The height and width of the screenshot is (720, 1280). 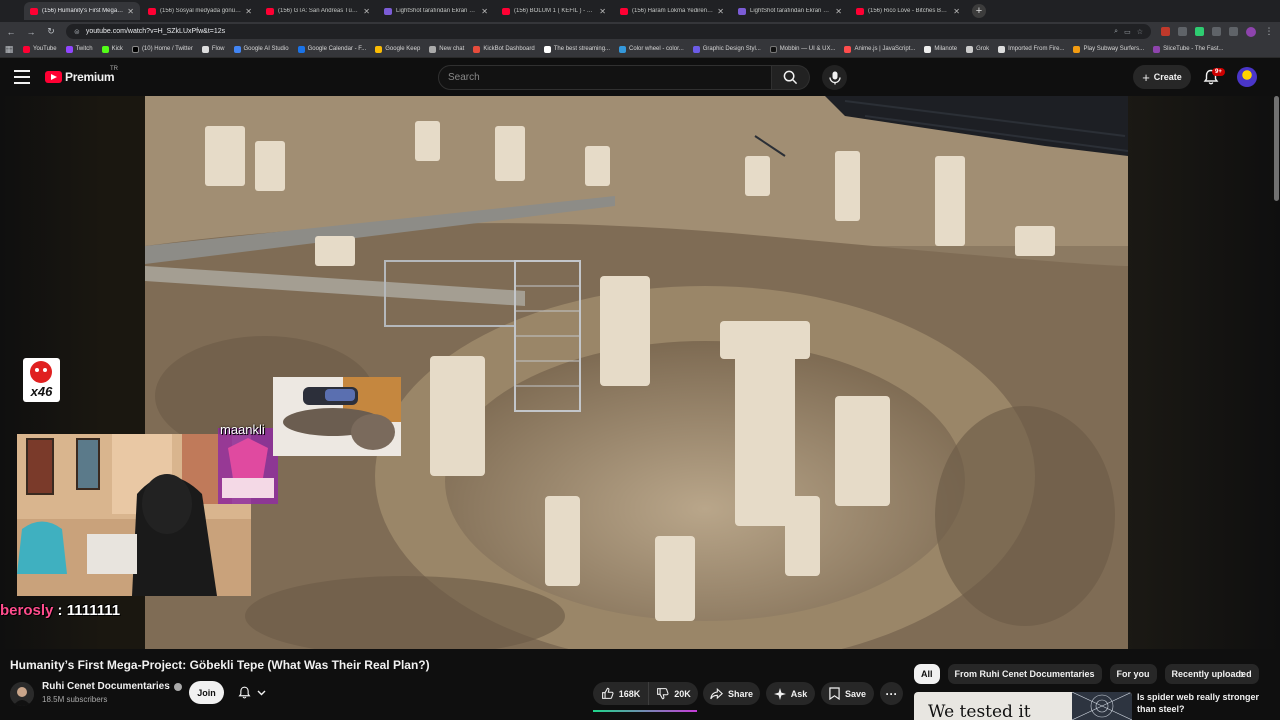 What do you see at coordinates (446, 49) in the screenshot?
I see `bookmark-item: New chat` at bounding box center [446, 49].